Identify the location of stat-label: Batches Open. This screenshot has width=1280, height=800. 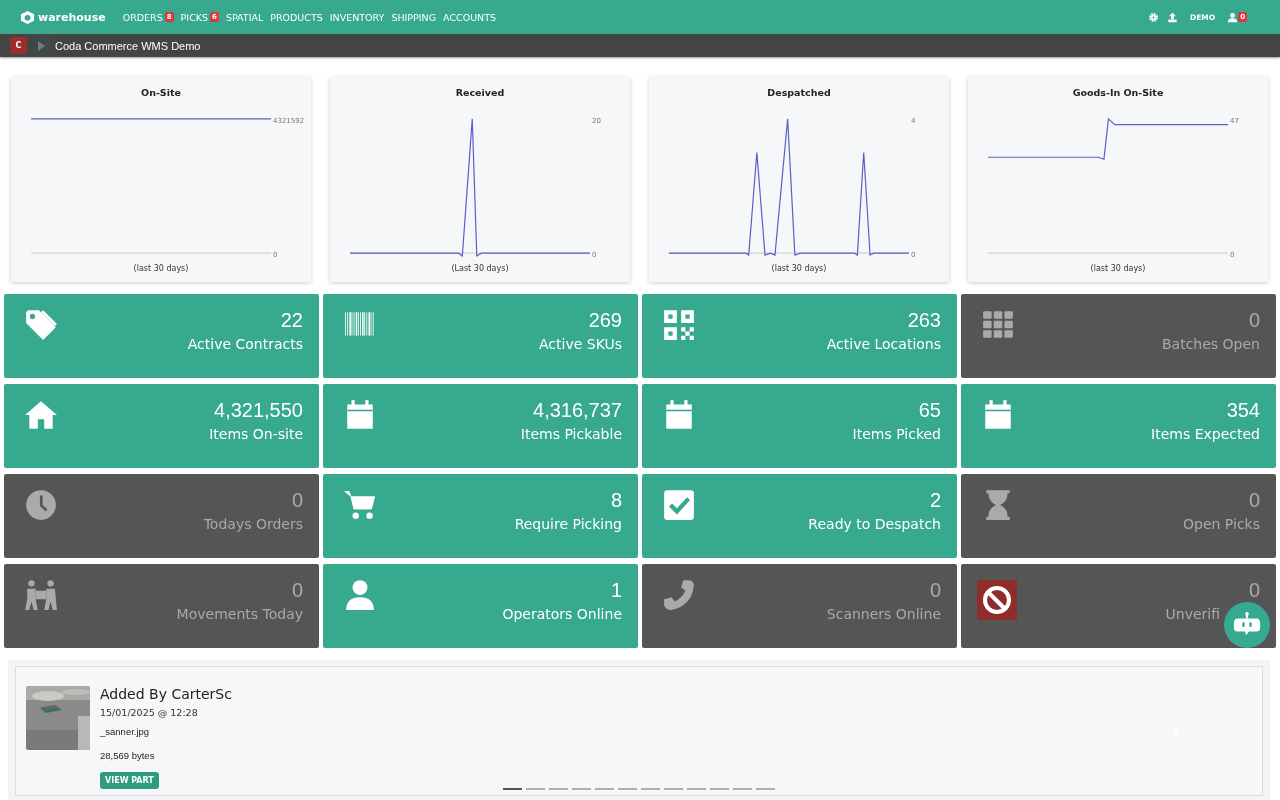
(1211, 344).